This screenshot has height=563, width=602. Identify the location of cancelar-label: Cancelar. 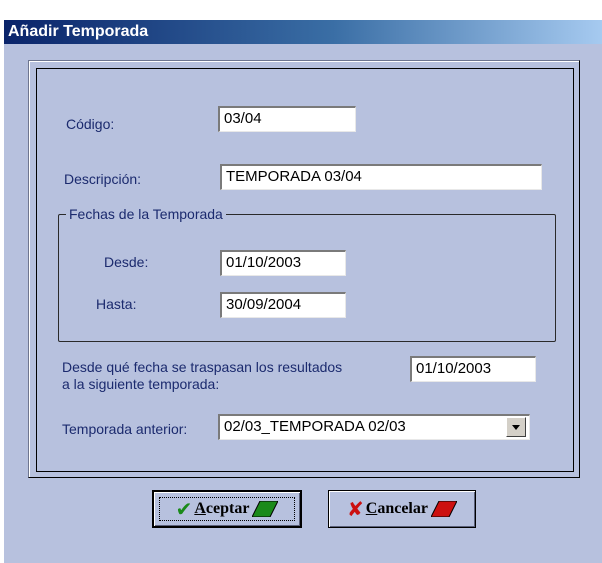
(396, 508).